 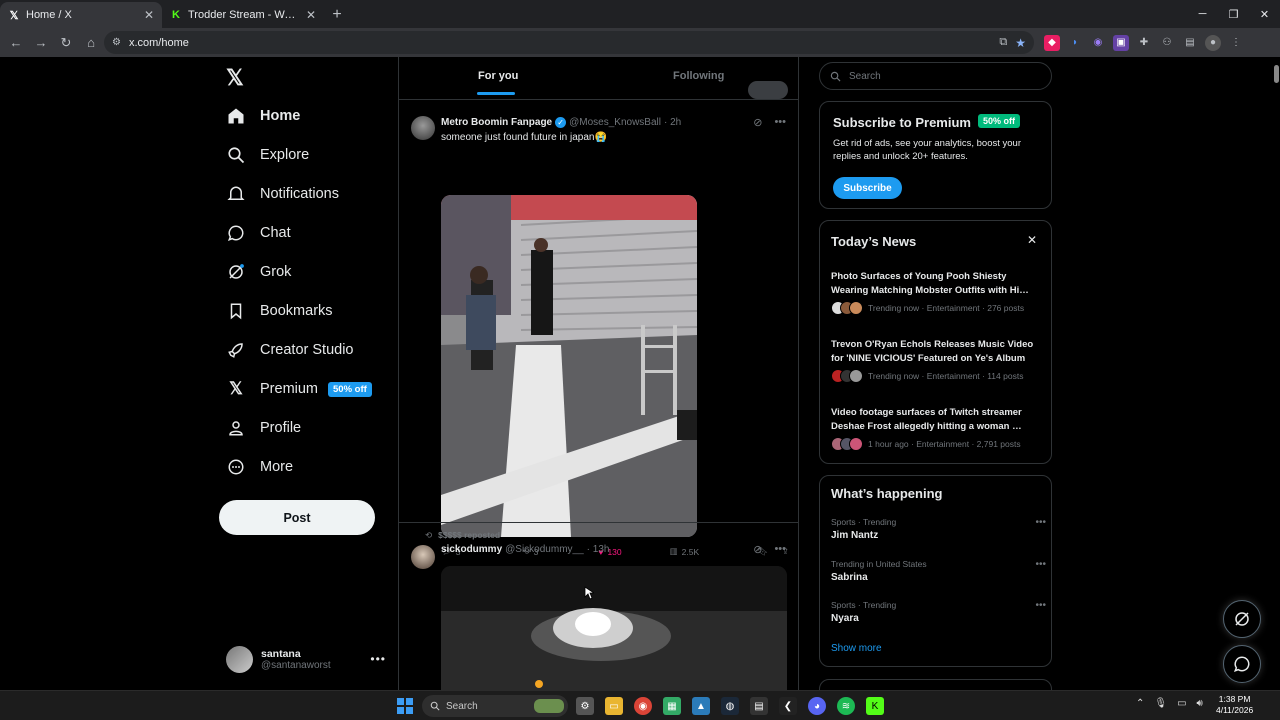 I want to click on page-scrollbar, so click(x=1276, y=373).